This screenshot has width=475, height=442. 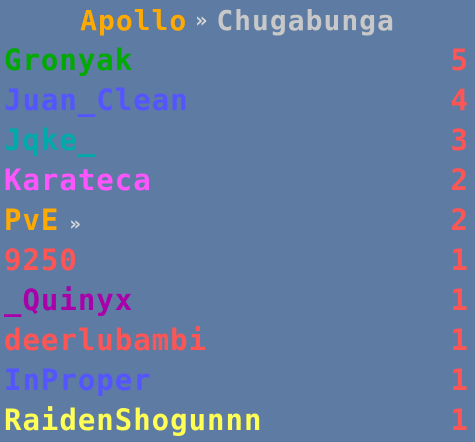 I want to click on player-row: Jqke_ 3, so click(x=237, y=140).